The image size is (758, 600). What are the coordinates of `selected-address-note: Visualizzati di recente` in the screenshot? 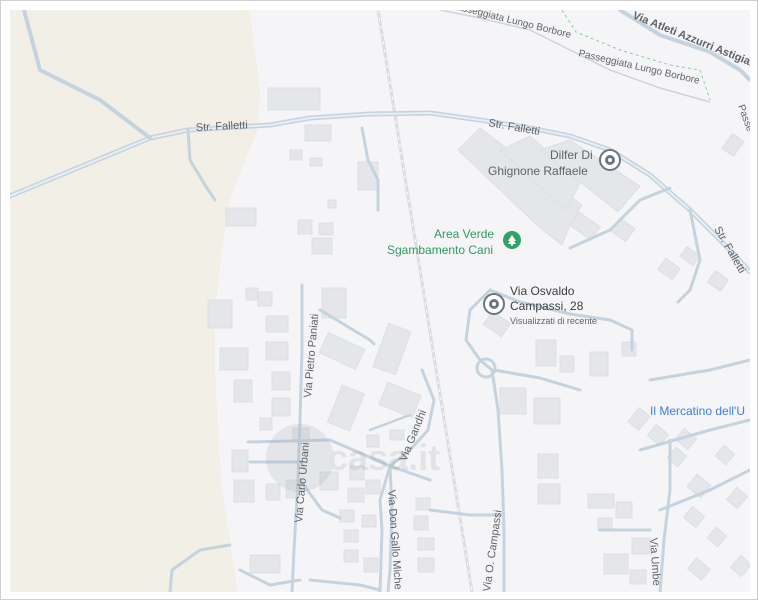 It's located at (553, 321).